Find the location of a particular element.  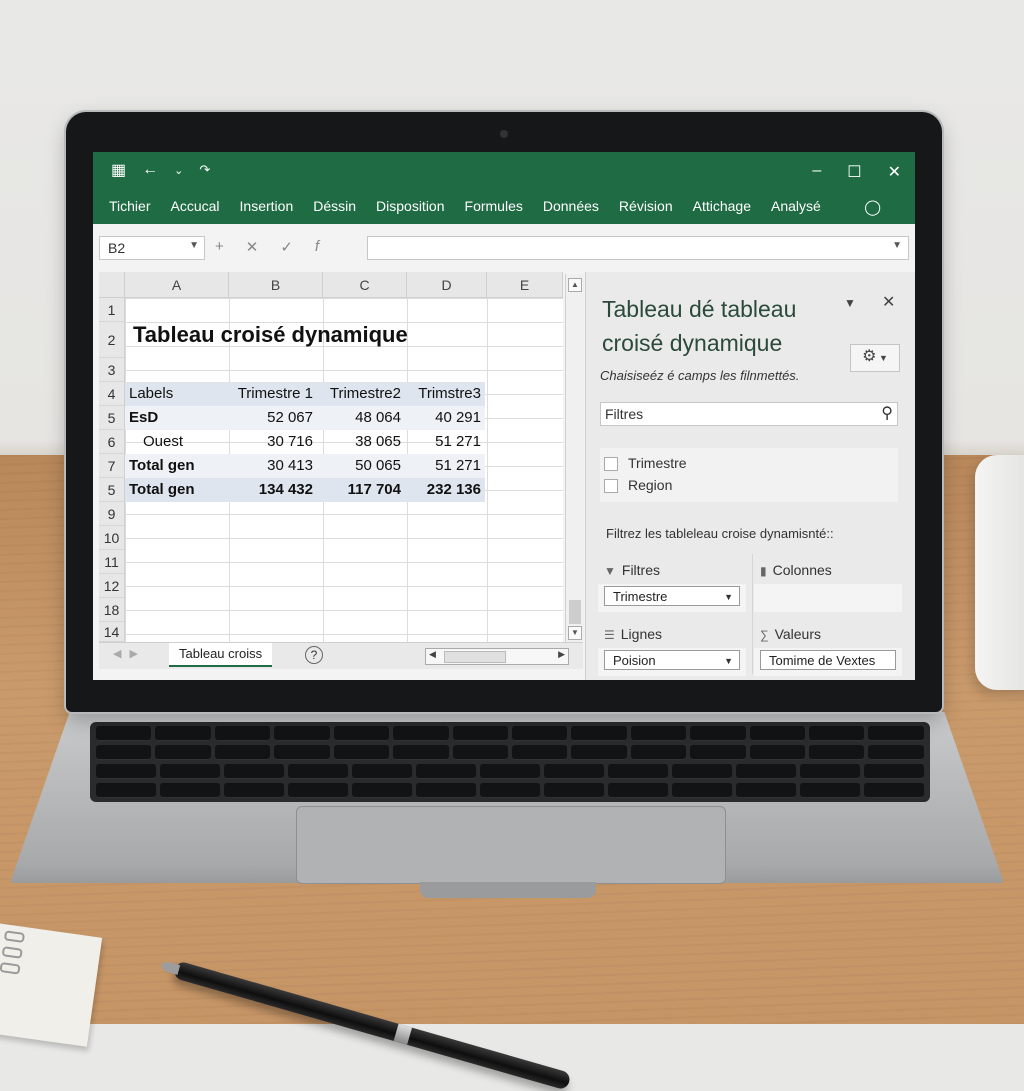

minimize-icon: – is located at coordinates (816, 172).